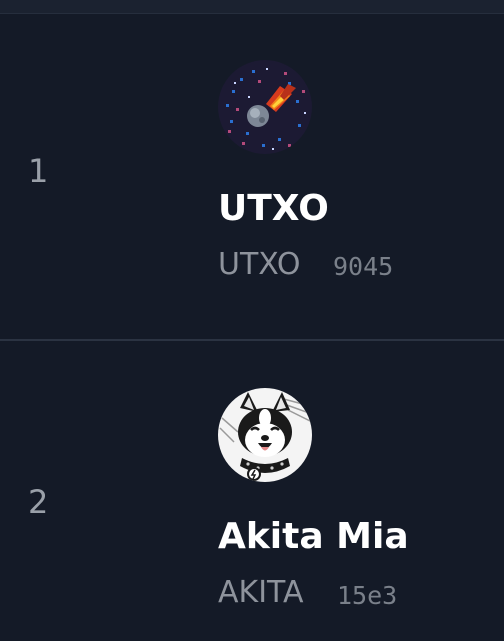 The image size is (504, 641). I want to click on token-ticker: UTXO, so click(259, 264).